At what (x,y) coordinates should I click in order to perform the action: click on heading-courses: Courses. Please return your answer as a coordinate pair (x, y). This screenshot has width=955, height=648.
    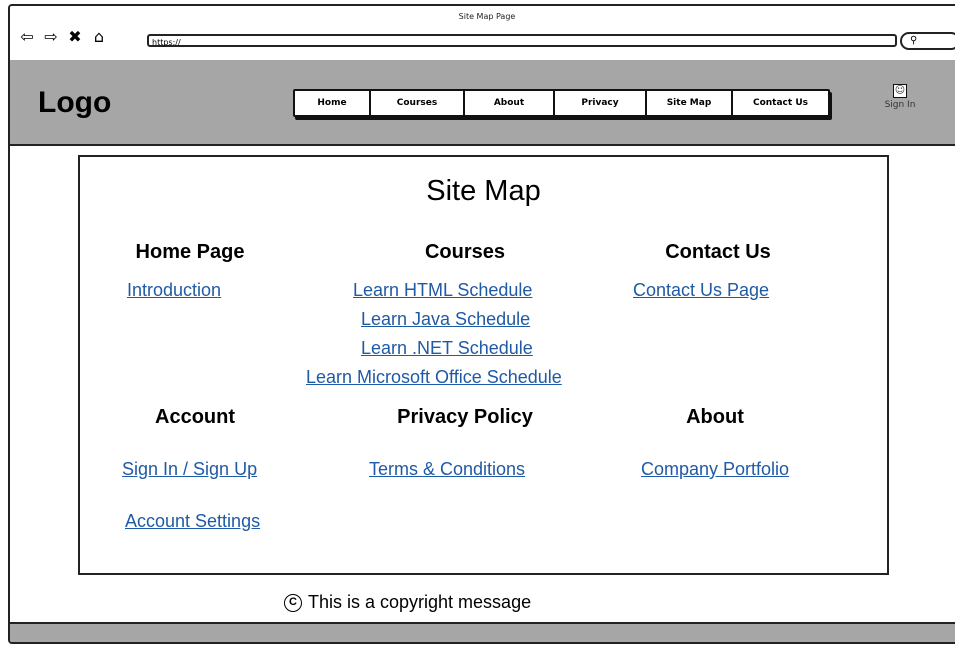
    Looking at the image, I should click on (465, 252).